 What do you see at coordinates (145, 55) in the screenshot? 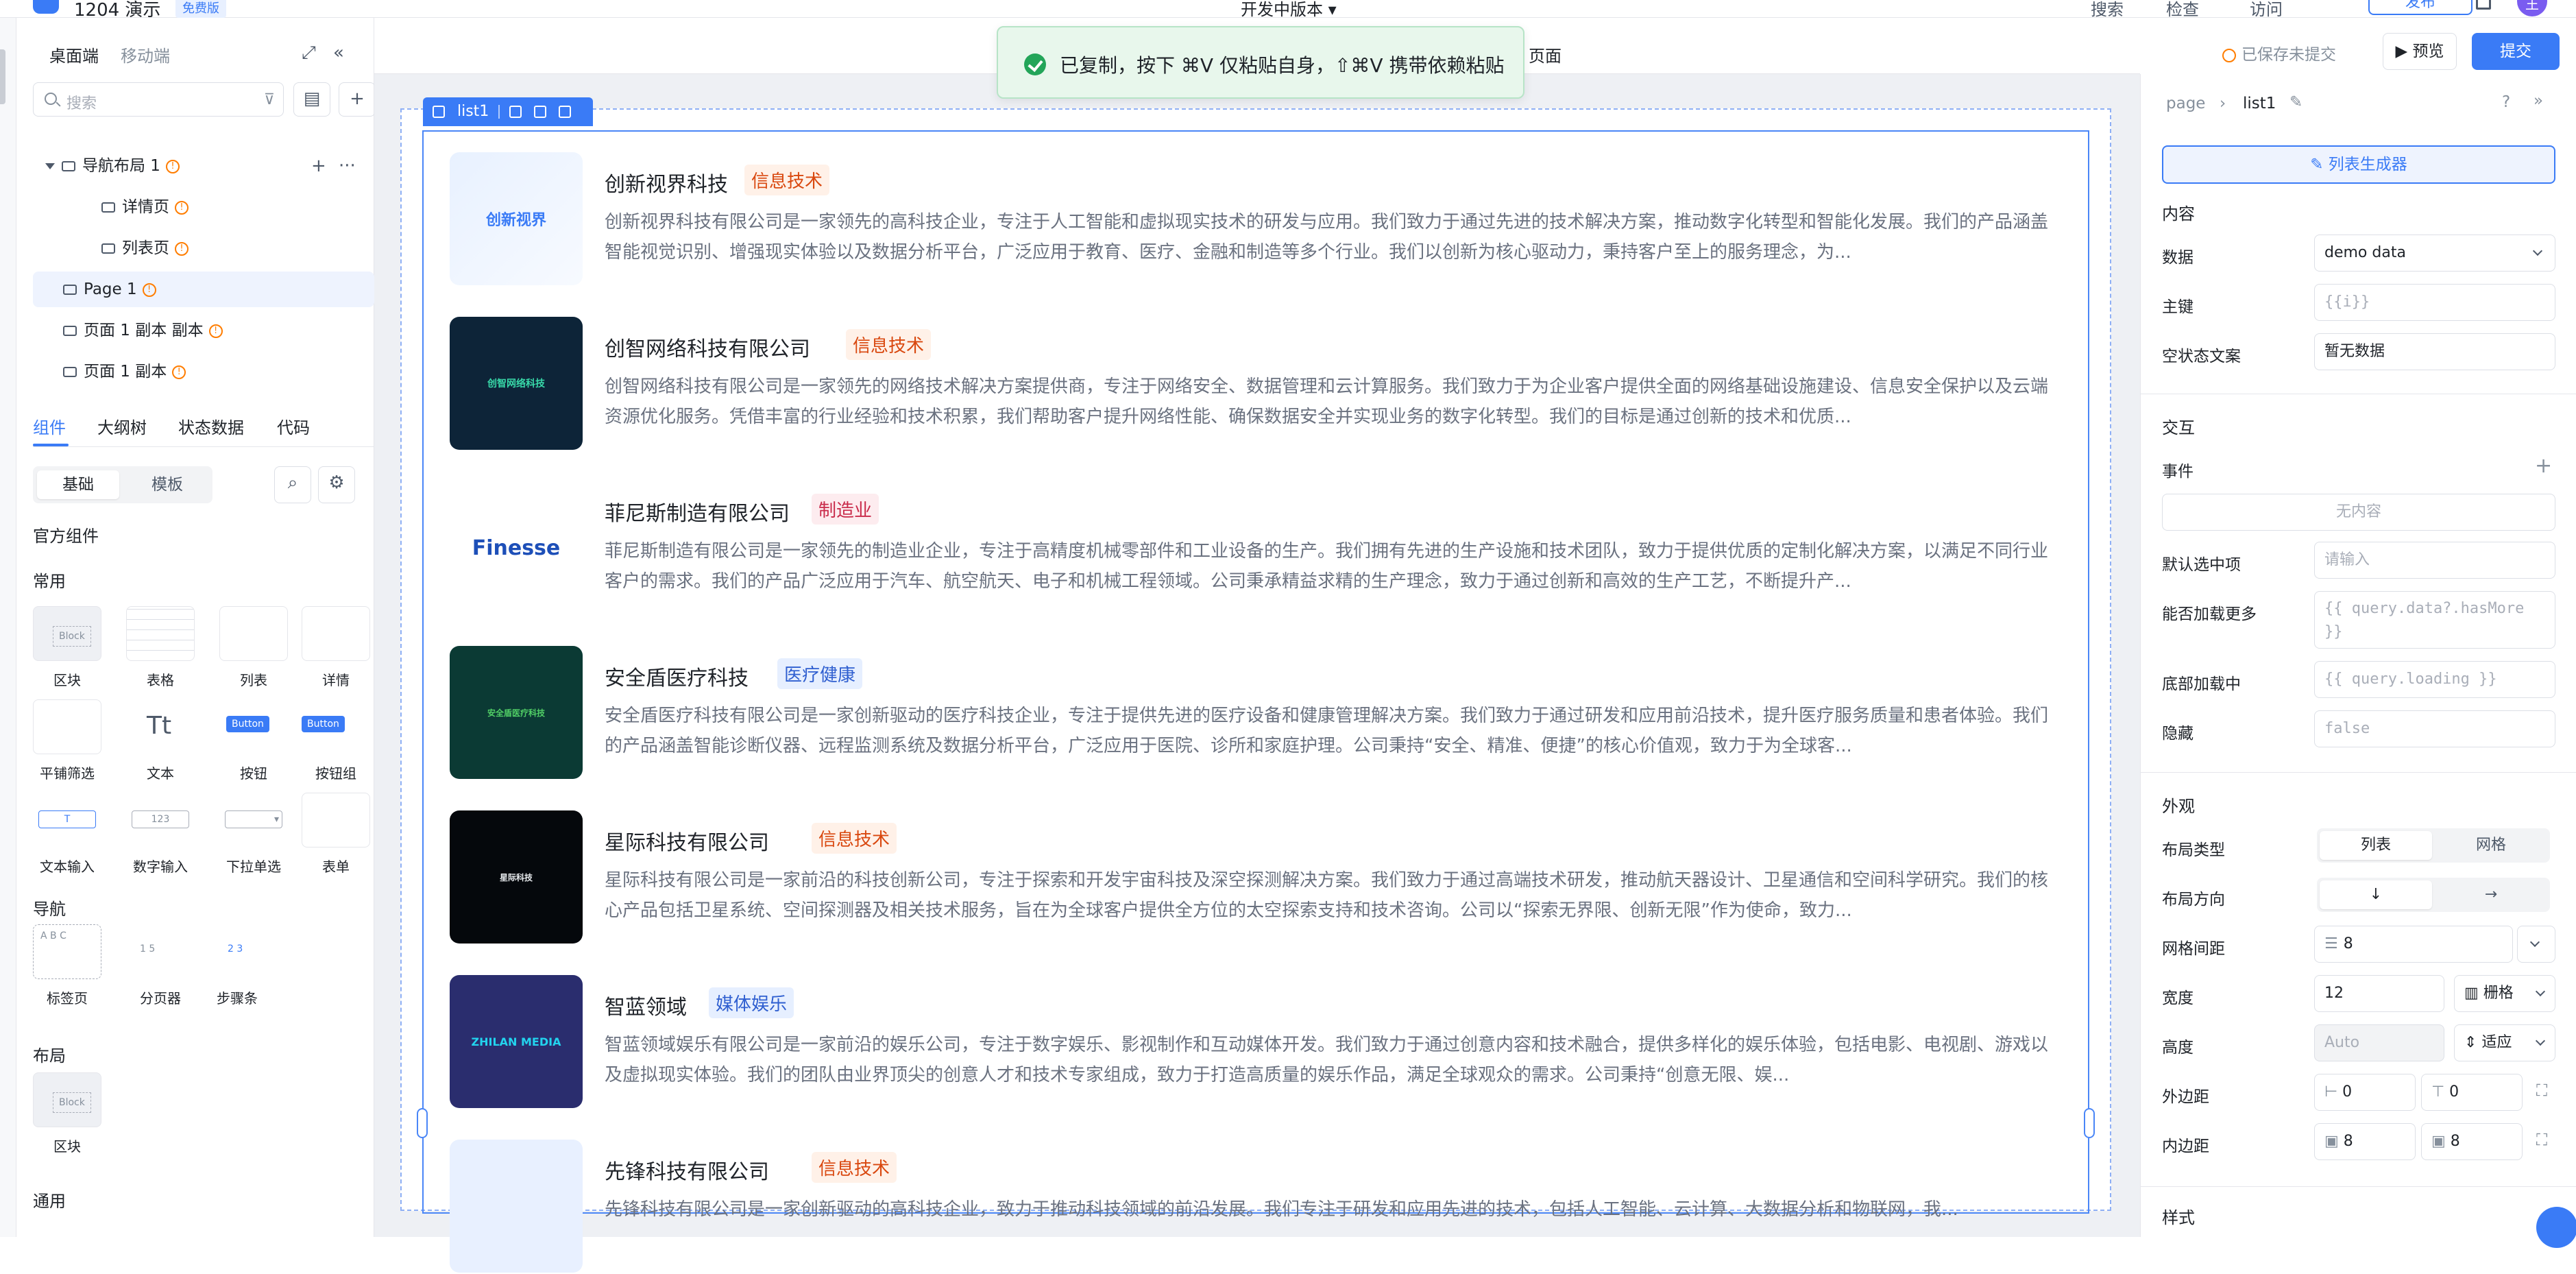
I see `tab-mobile: 移动端` at bounding box center [145, 55].